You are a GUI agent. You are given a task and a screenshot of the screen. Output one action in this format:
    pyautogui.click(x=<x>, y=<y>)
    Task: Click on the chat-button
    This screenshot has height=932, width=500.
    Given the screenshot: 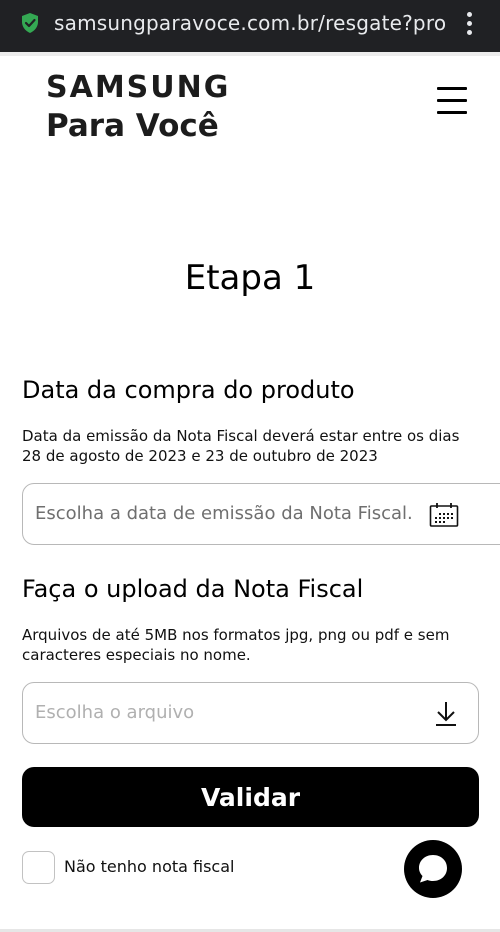 What is the action you would take?
    pyautogui.click(x=433, y=869)
    